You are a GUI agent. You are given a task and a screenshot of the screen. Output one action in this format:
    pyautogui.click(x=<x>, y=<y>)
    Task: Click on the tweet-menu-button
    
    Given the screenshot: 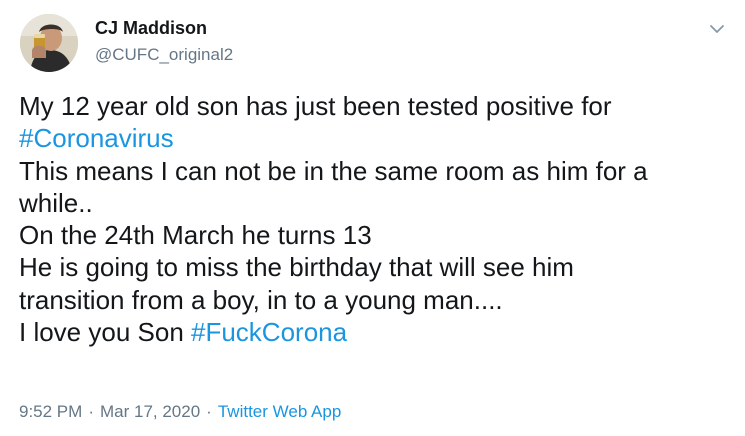 What is the action you would take?
    pyautogui.click(x=717, y=29)
    